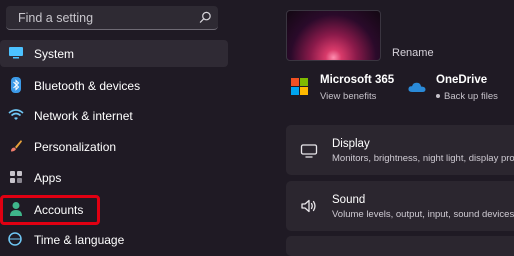  I want to click on sidebar-item-apps: Apps, so click(114, 177).